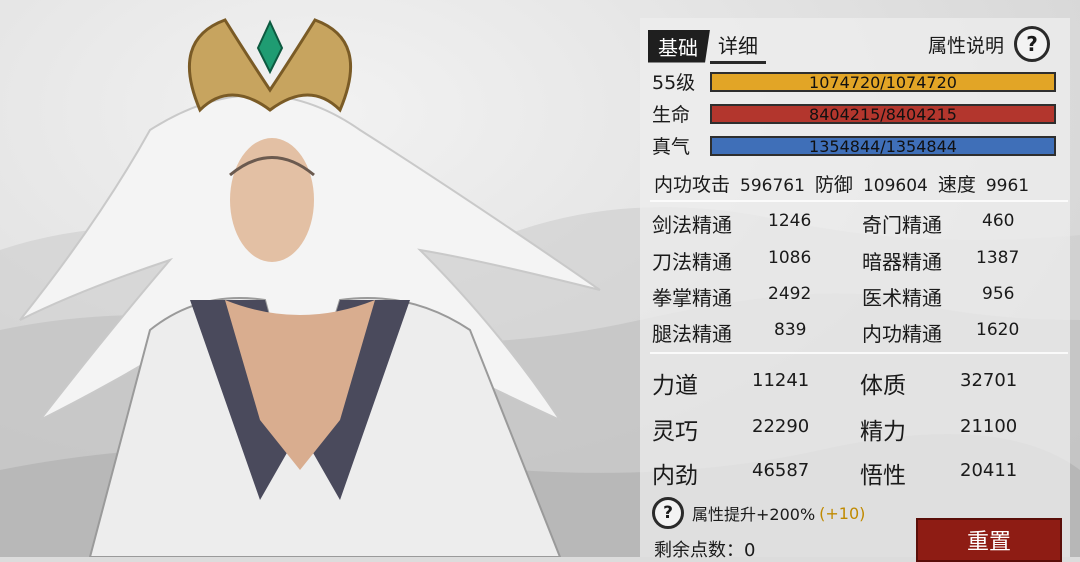  I want to click on mastery-value: 2492, so click(790, 294).